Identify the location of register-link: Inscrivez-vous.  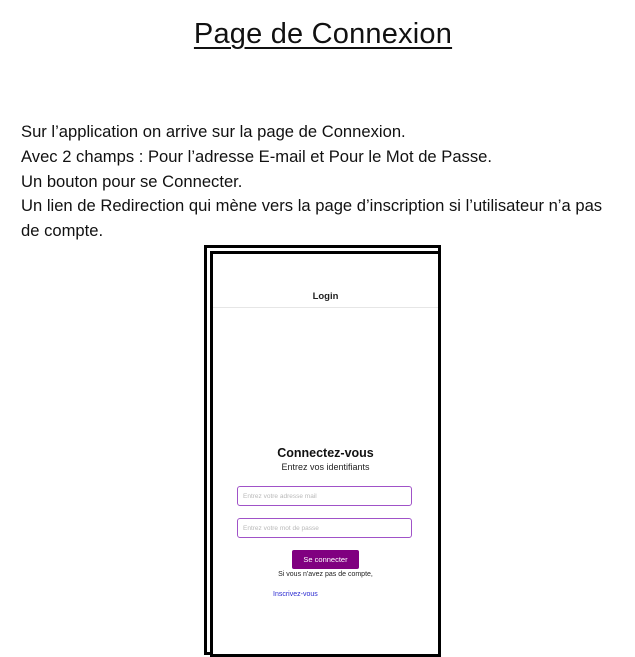
(295, 594).